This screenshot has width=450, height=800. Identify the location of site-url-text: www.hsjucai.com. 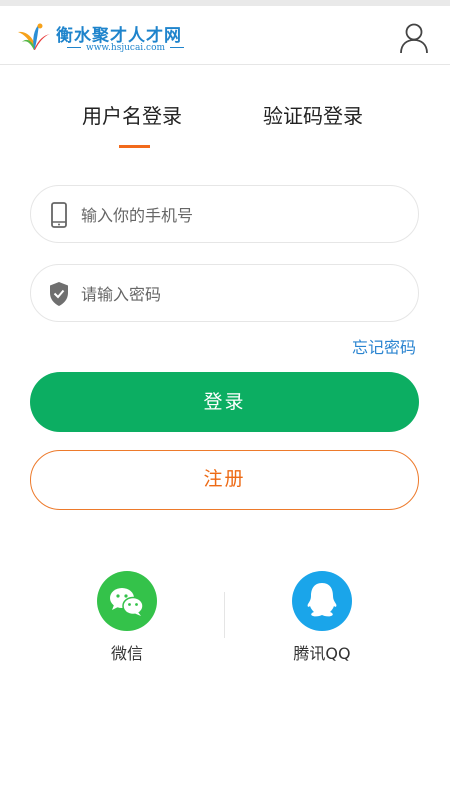
(126, 48).